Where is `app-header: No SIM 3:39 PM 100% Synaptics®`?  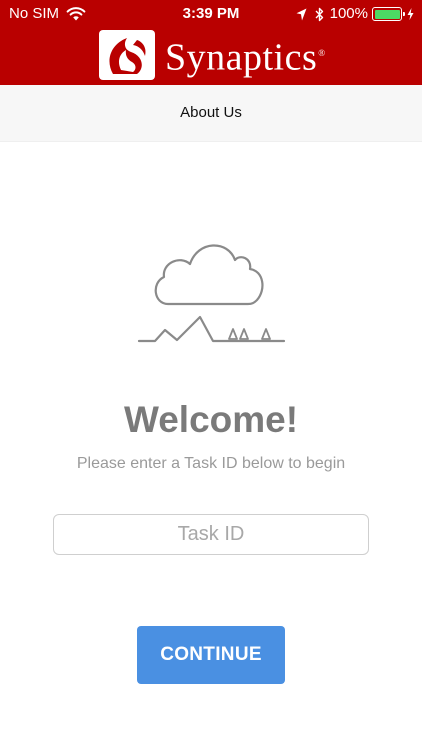
app-header: No SIM 3:39 PM 100% Synaptics® is located at coordinates (211, 42).